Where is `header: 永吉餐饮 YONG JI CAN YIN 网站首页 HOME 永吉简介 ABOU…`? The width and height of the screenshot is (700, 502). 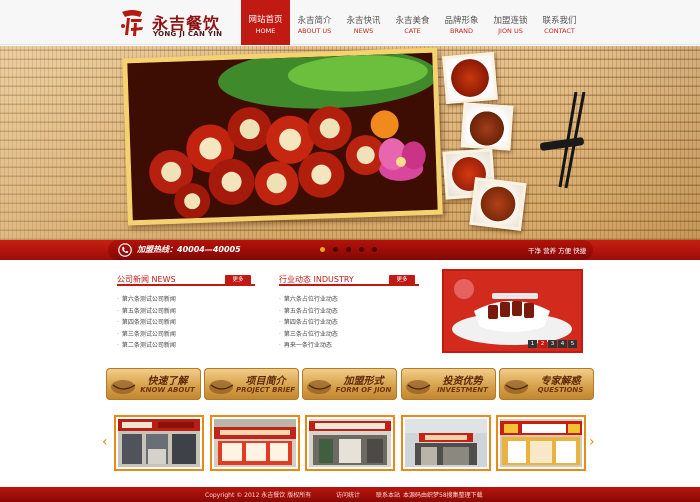 header: 永吉餐饮 YONG JI CAN YIN 网站首页 HOME 永吉简介 ABOU… is located at coordinates (350, 22).